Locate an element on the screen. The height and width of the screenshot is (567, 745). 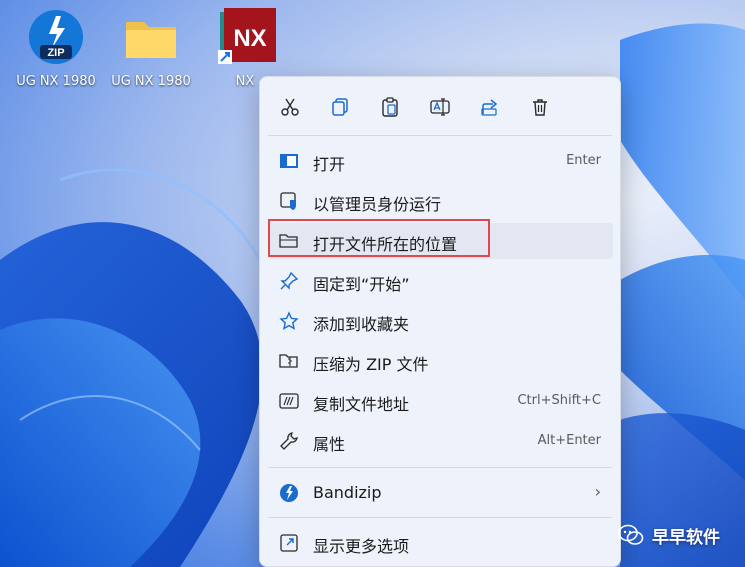
chevron-right-icon: › is located at coordinates (597, 491).